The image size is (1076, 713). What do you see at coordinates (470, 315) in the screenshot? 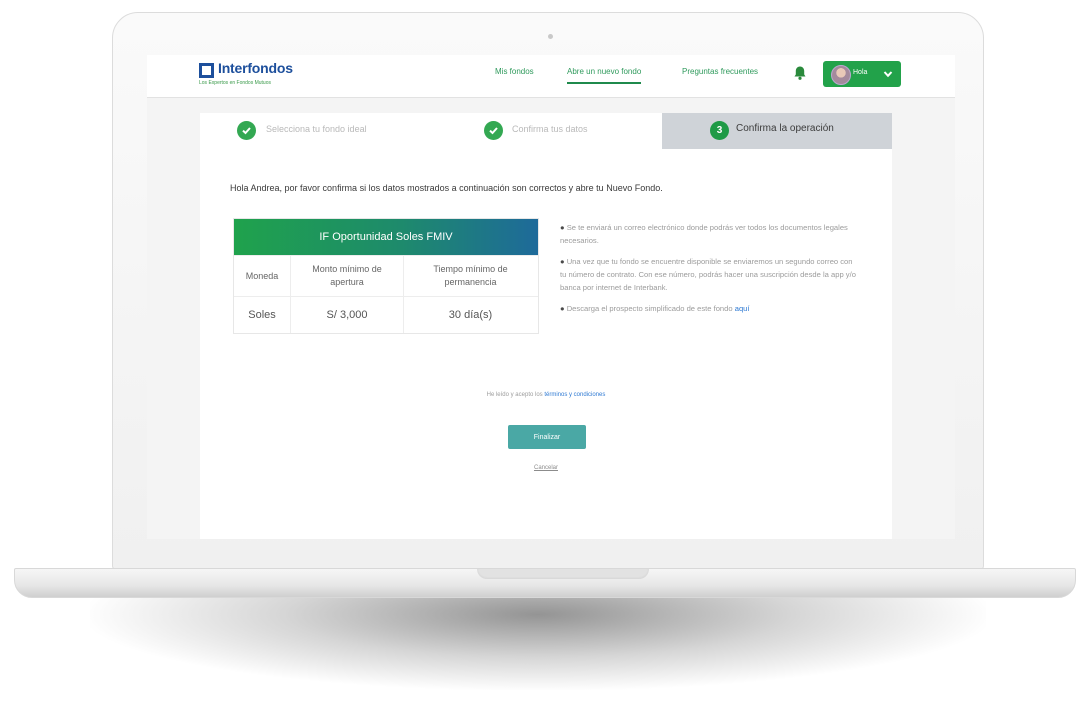
I see `table-cell: 30 día(s)` at bounding box center [470, 315].